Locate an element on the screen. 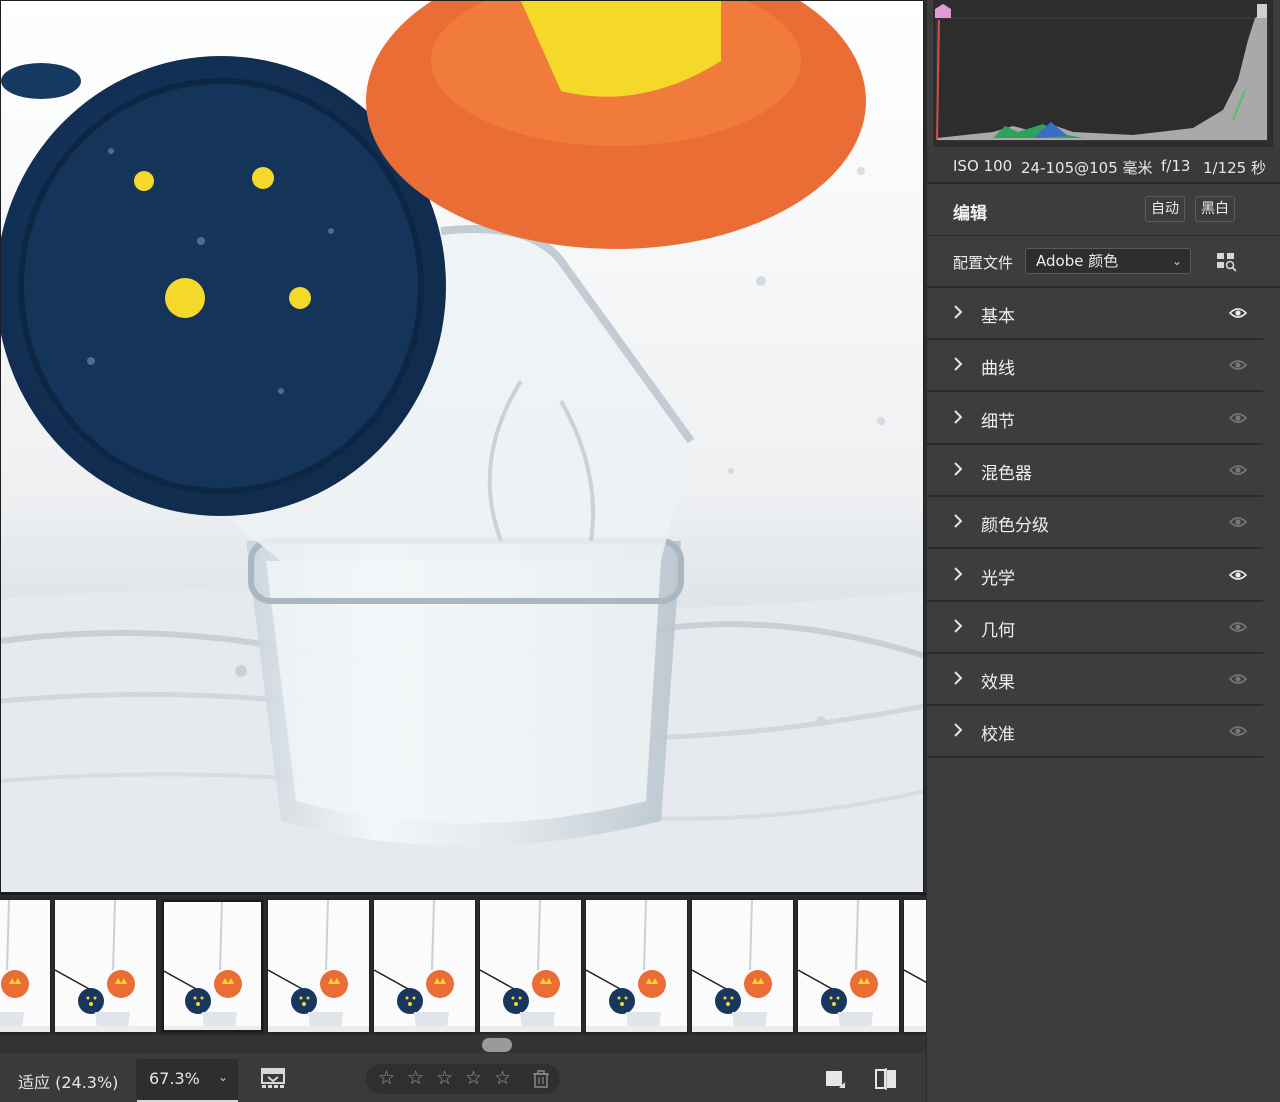 Image resolution: width=1280 pixels, height=1102 pixels. profile-row: 配置文件 Adobe 颜色 ⌄ is located at coordinates (1103, 262).